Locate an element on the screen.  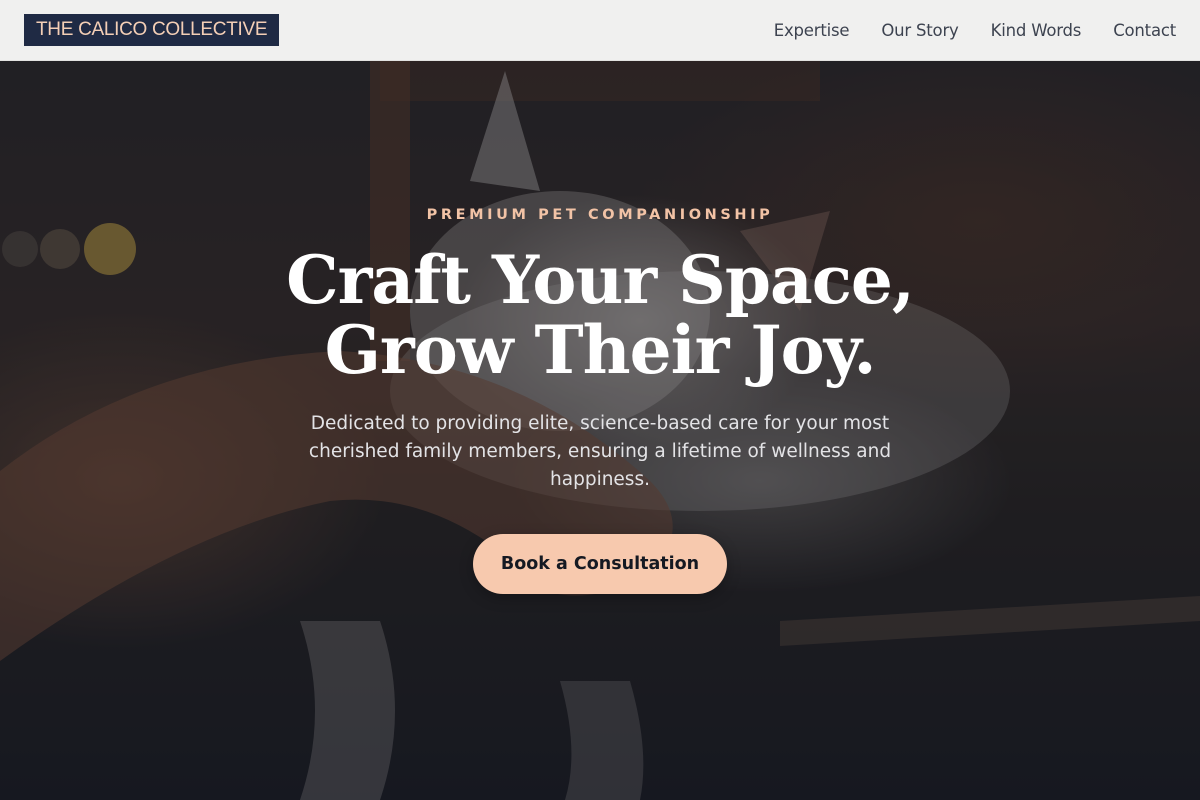
nav-link-expertise: Expertise is located at coordinates (812, 30).